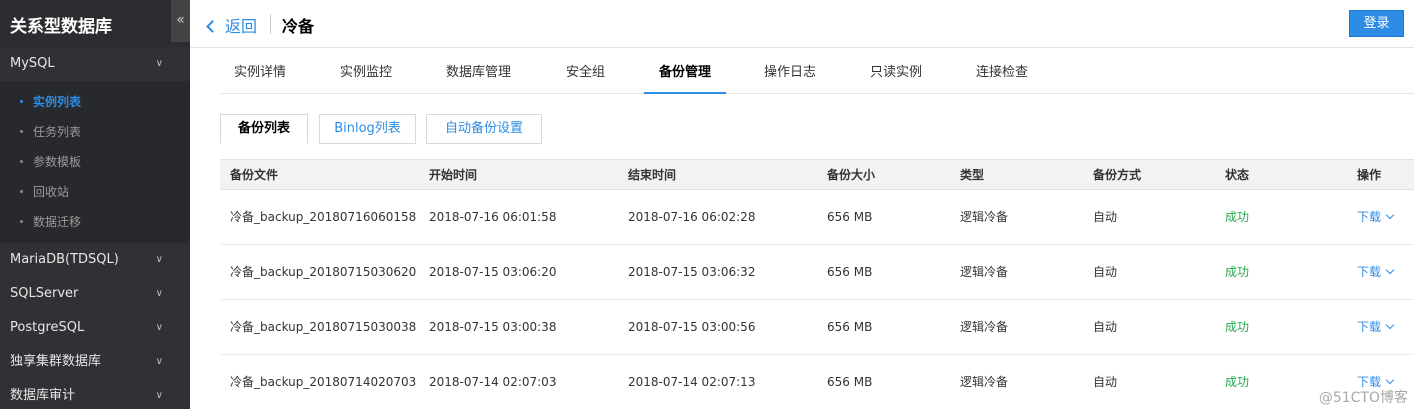 The image size is (1414, 409). I want to click on sidebar-group-mariadb: MariaDB(TDSQL) ∨, so click(95, 260).